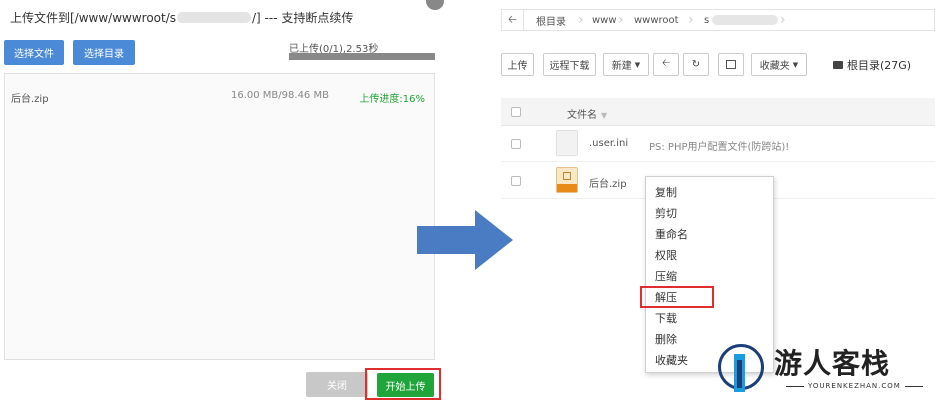 The height and width of the screenshot is (411, 939). I want to click on upload-file-size: 16.00 MB/98.46 MB, so click(280, 95).